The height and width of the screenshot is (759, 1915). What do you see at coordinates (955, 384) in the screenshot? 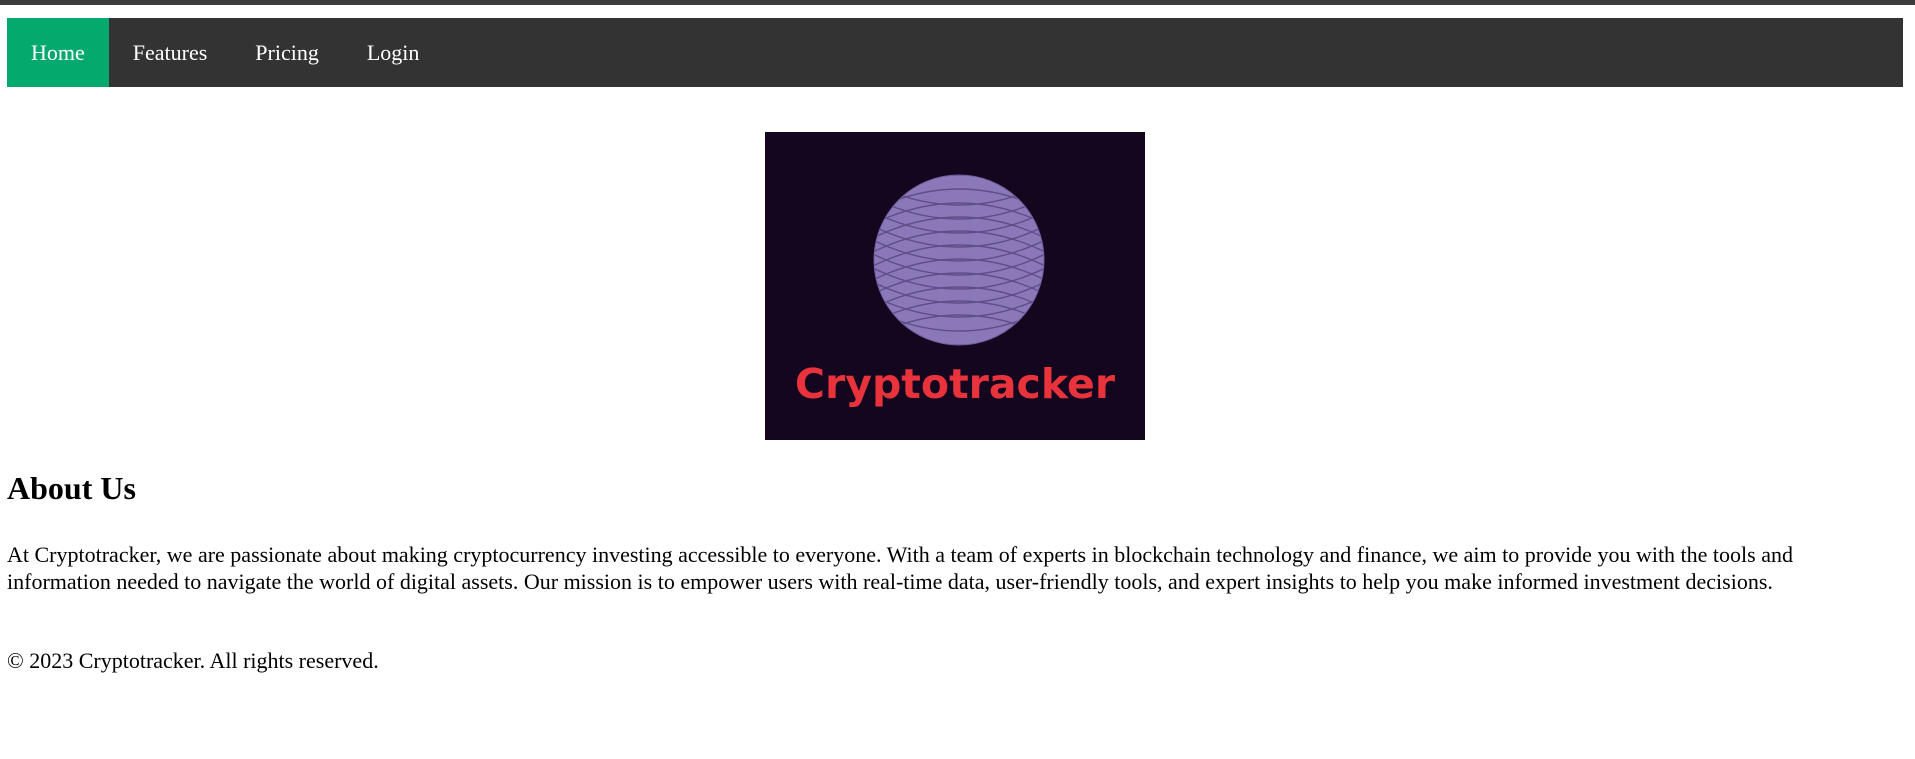
I see `logo-wordmark: Cryptotracker` at bounding box center [955, 384].